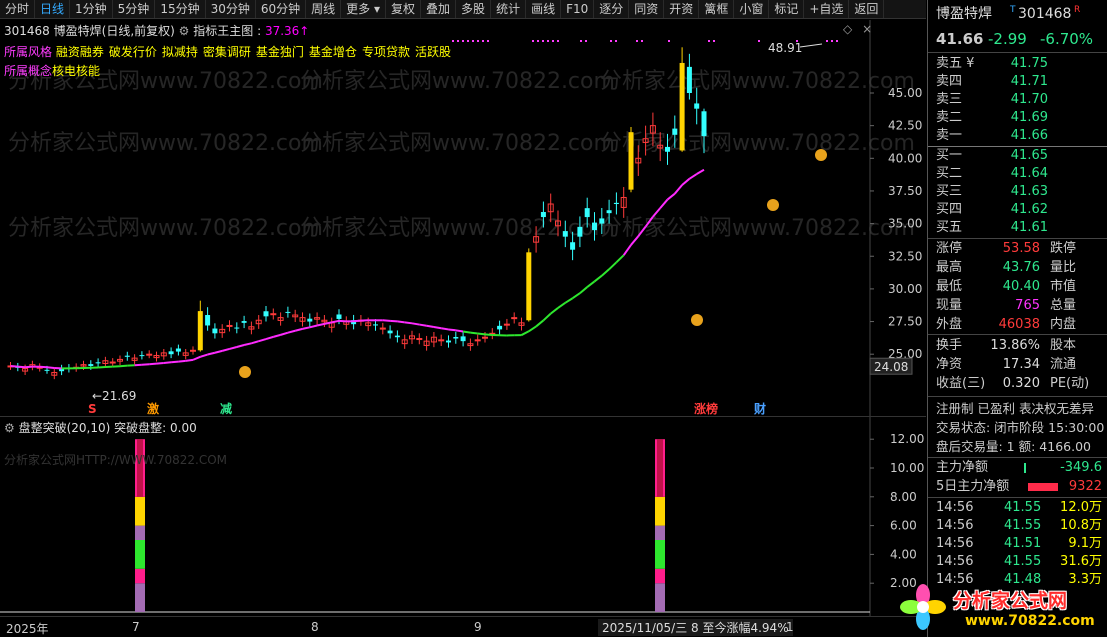 The image size is (1107, 637). What do you see at coordinates (612, 9) in the screenshot?
I see `toolbar-item-15: 逐分` at bounding box center [612, 9].